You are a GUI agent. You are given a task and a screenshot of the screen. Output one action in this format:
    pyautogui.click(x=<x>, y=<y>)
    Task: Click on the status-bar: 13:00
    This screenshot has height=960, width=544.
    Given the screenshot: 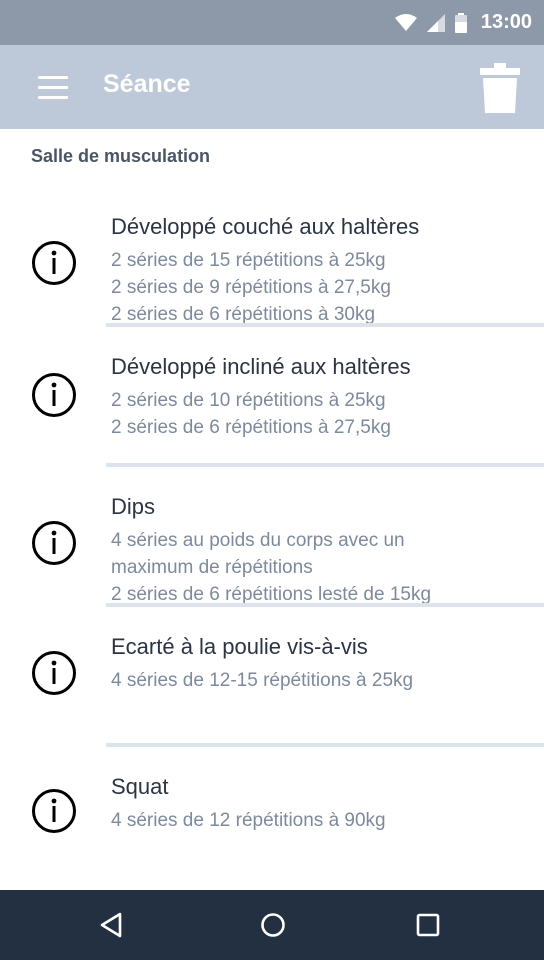 What is the action you would take?
    pyautogui.click(x=272, y=22)
    